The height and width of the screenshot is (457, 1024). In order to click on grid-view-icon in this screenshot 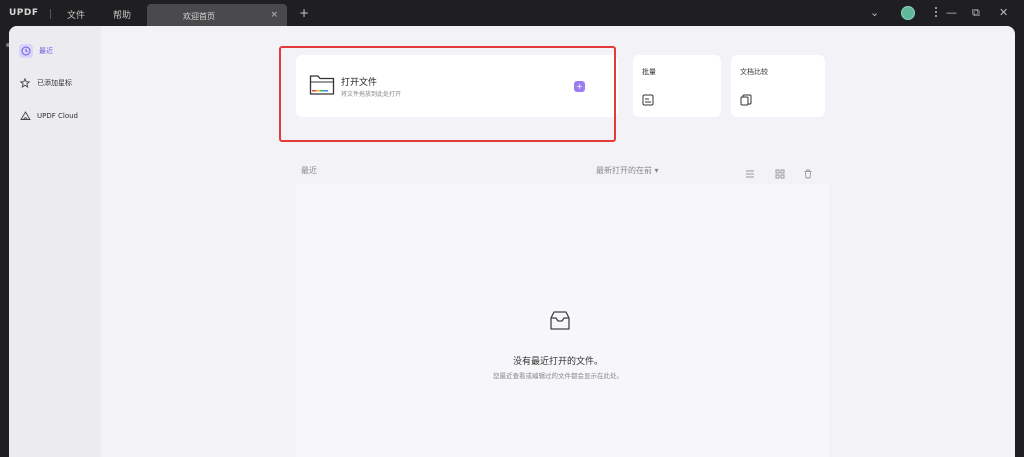, I will do `click(780, 173)`.